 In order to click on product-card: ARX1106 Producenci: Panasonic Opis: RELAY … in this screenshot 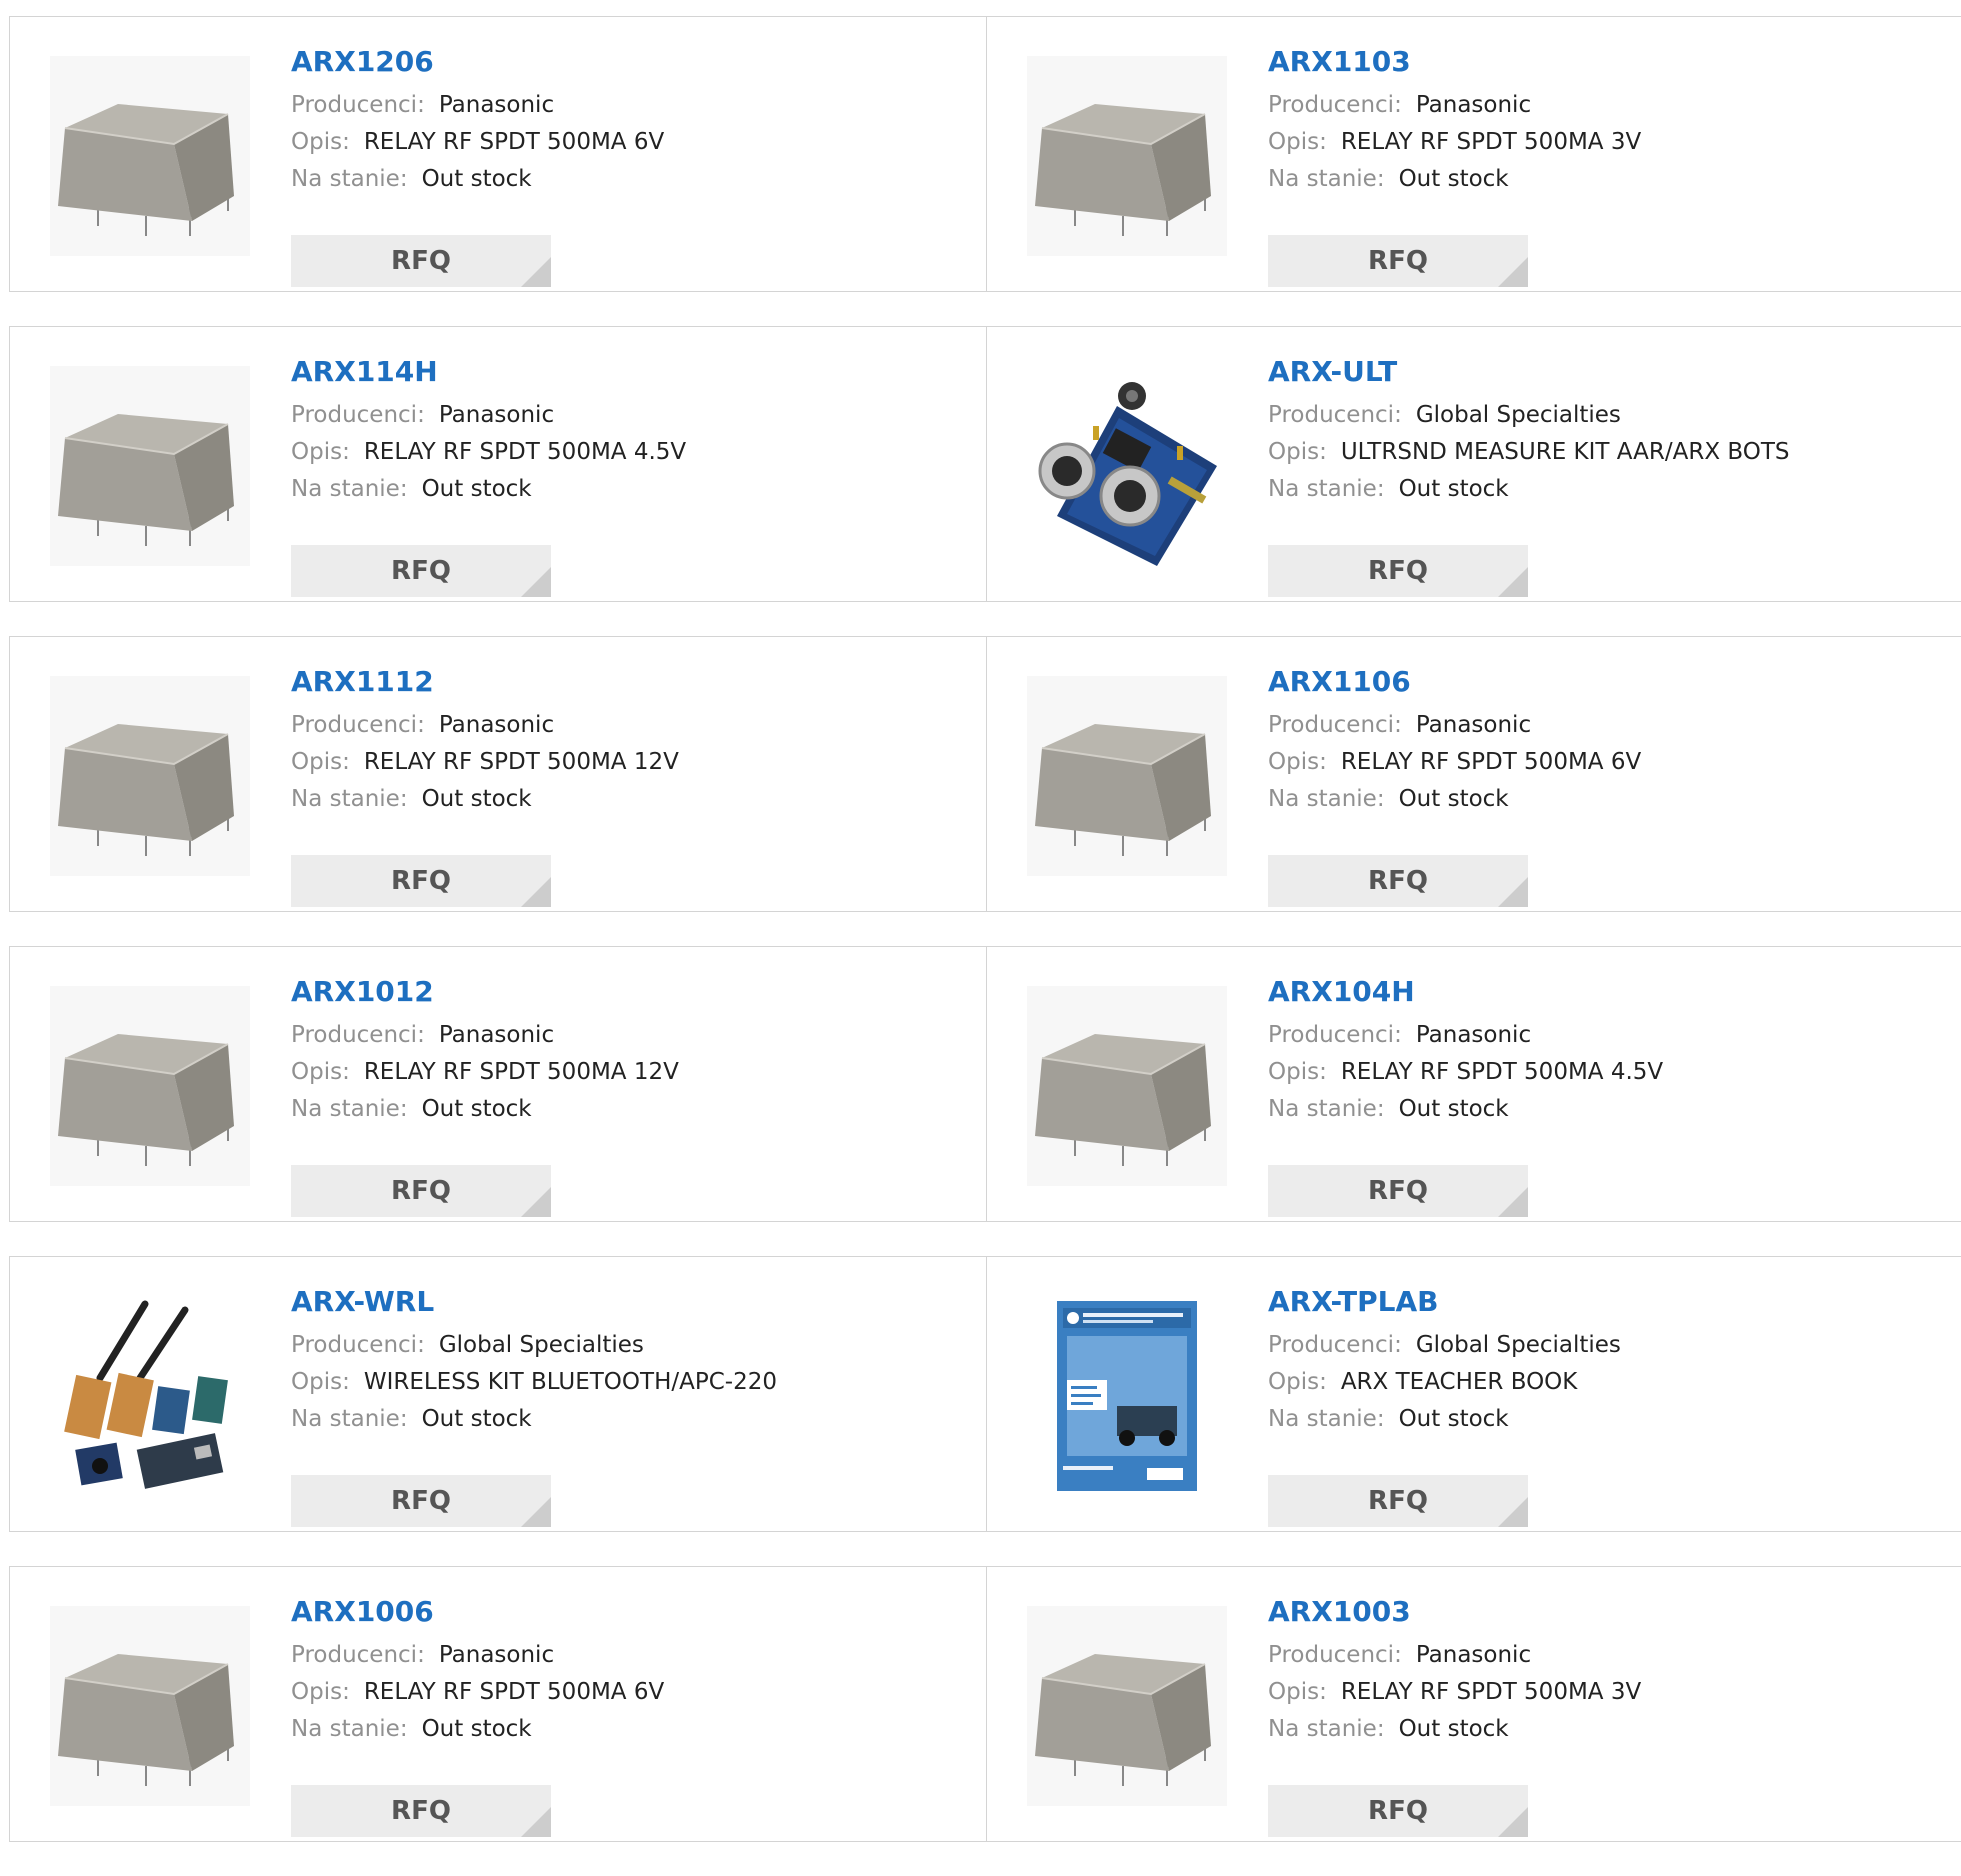, I will do `click(1473, 774)`.